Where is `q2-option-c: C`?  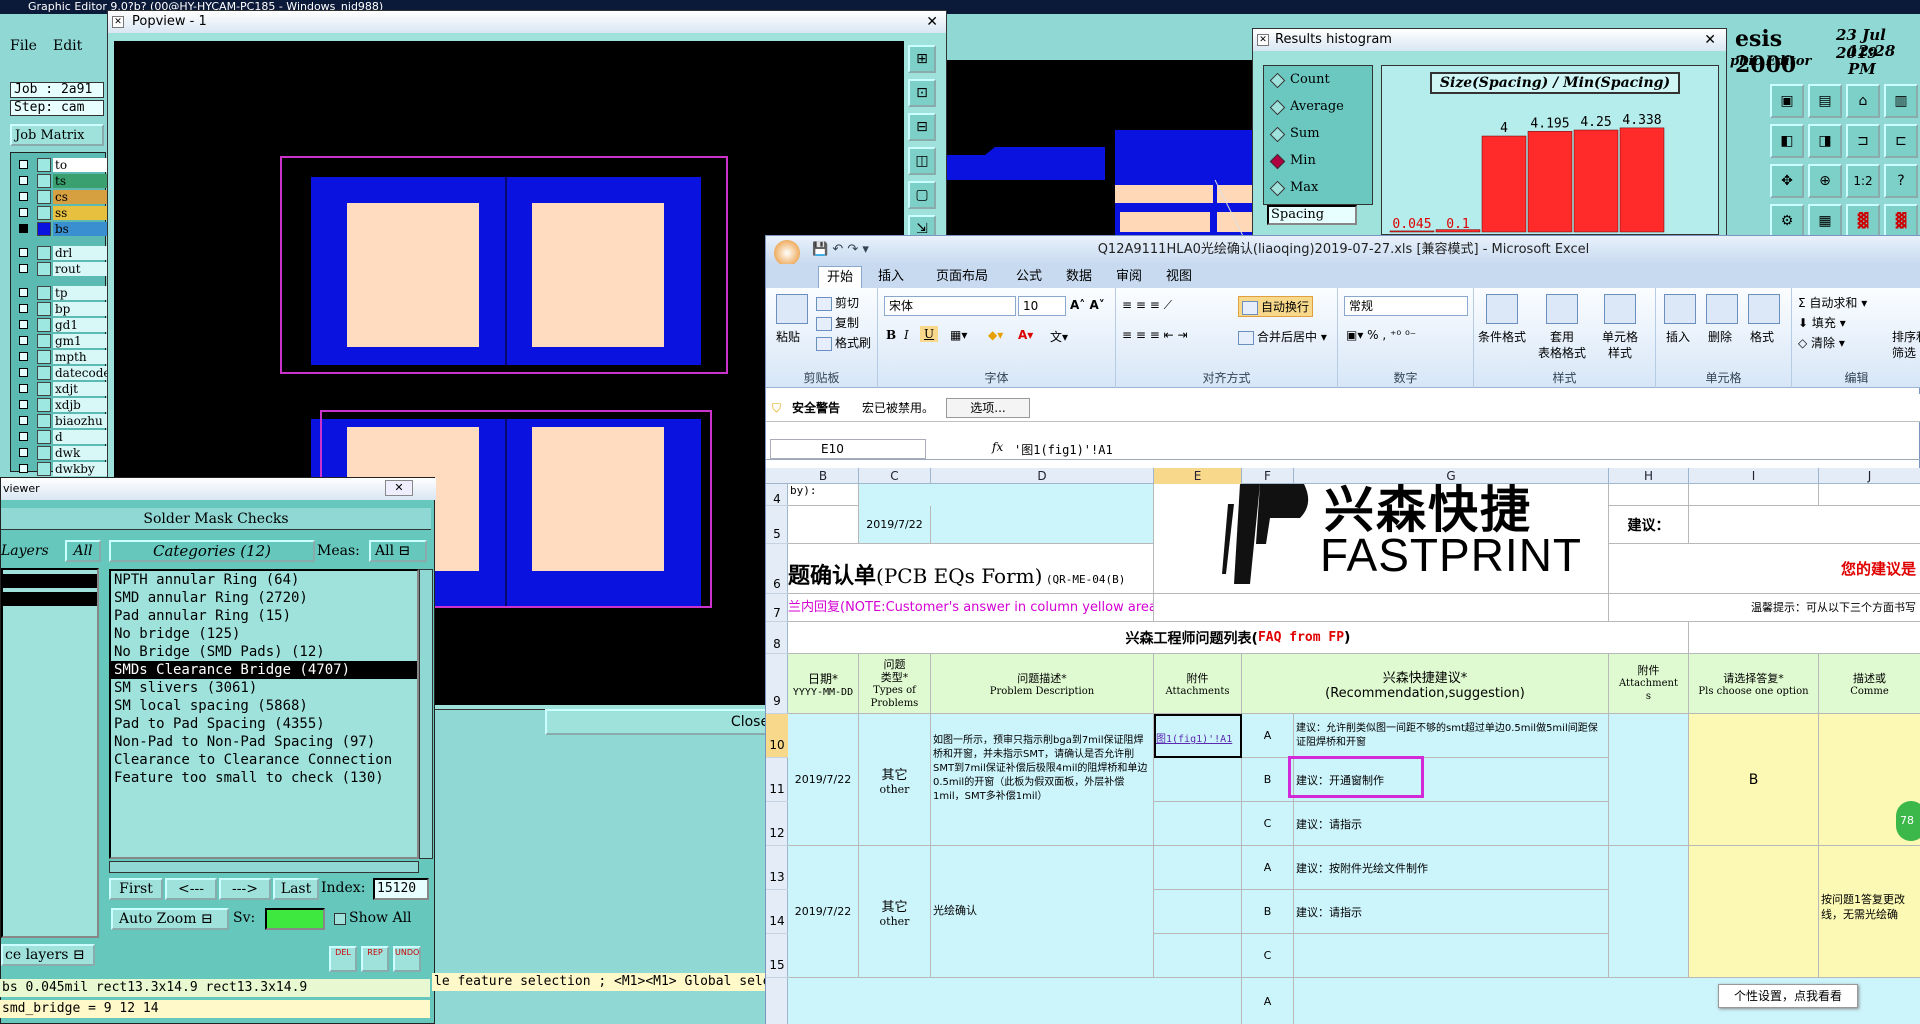
q2-option-c: C is located at coordinates (1268, 956).